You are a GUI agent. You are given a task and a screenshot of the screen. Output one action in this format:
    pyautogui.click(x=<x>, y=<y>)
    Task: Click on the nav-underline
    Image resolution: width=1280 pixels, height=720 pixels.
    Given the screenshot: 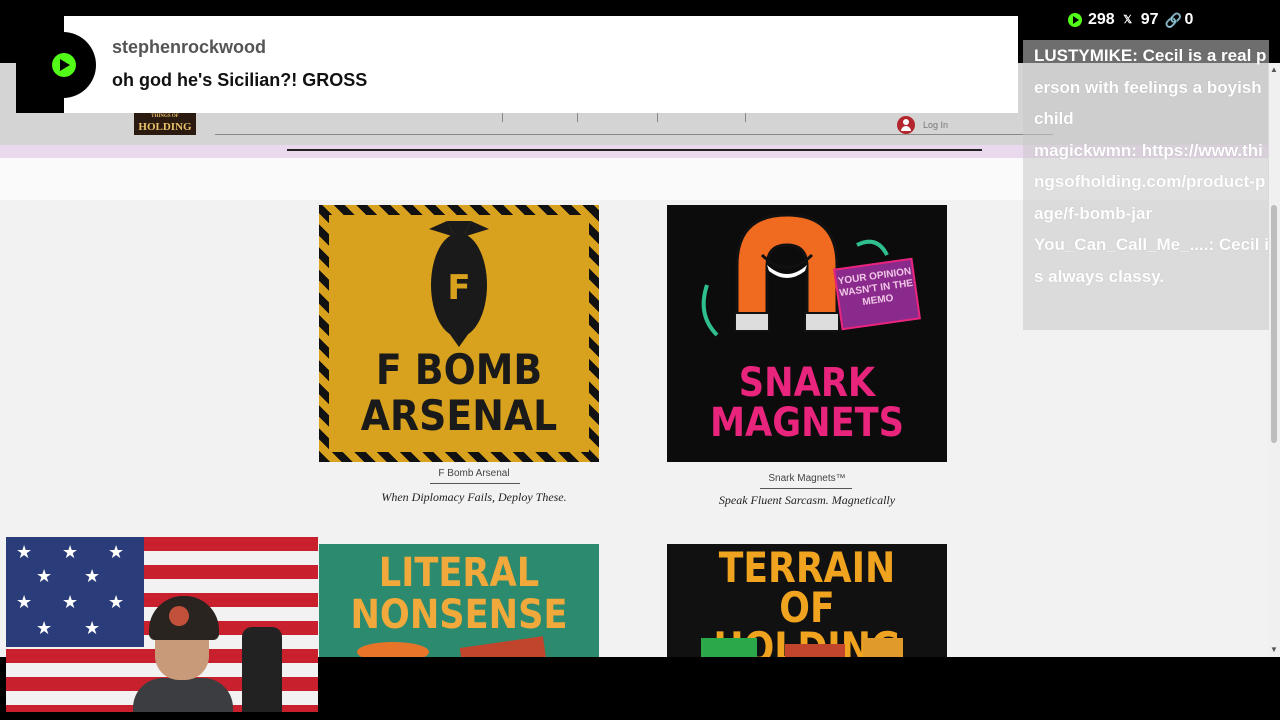 What is the action you would take?
    pyautogui.click(x=634, y=134)
    